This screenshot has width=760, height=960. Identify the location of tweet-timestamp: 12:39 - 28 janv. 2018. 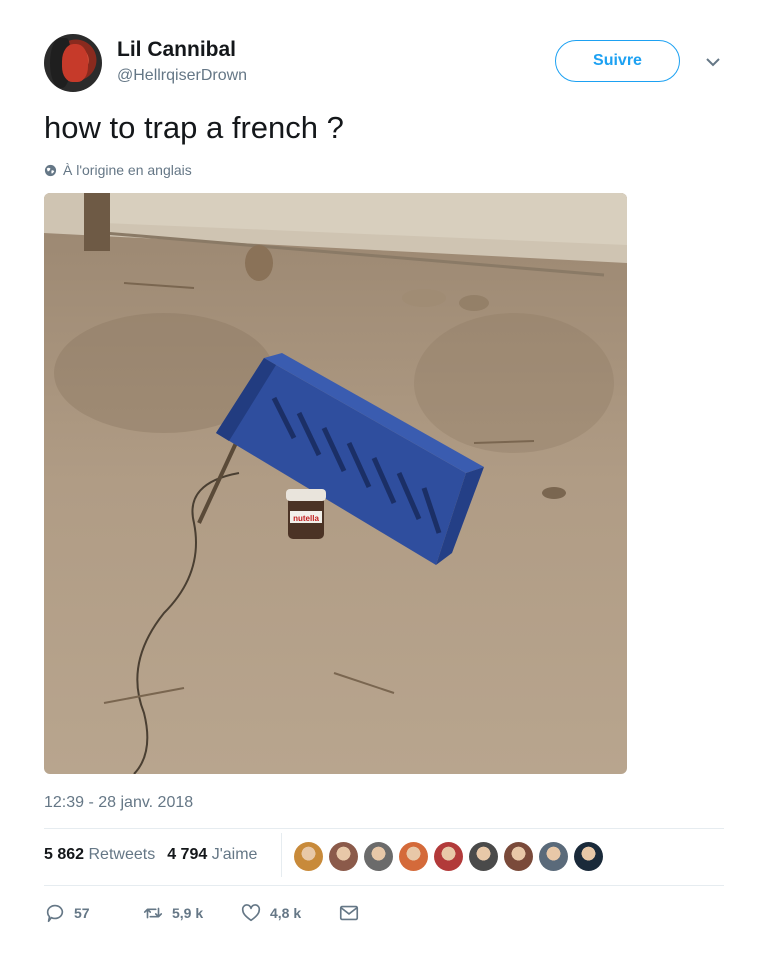
(118, 803).